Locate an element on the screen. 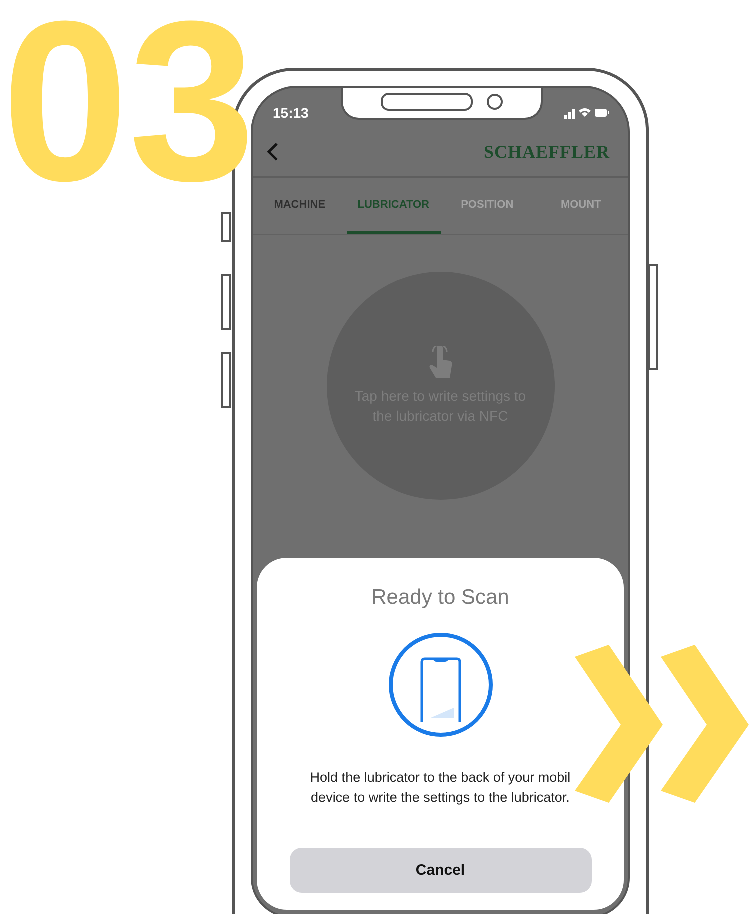  status-icons is located at coordinates (587, 113).